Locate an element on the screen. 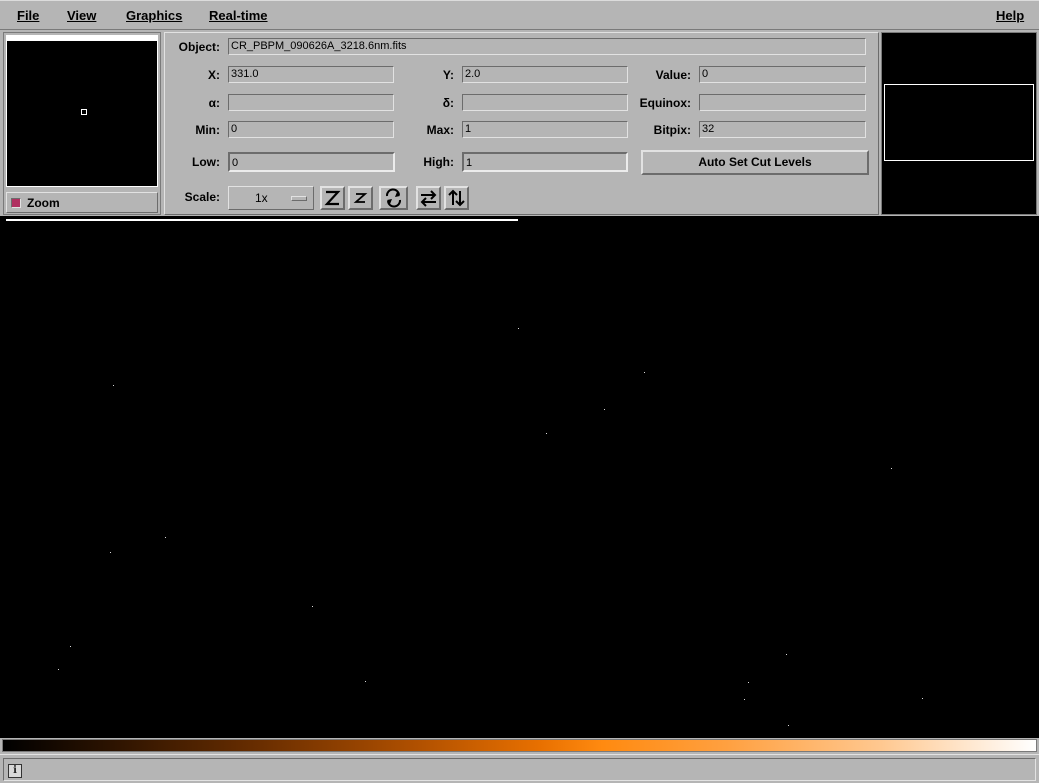  zoom-view is located at coordinates (82, 111).